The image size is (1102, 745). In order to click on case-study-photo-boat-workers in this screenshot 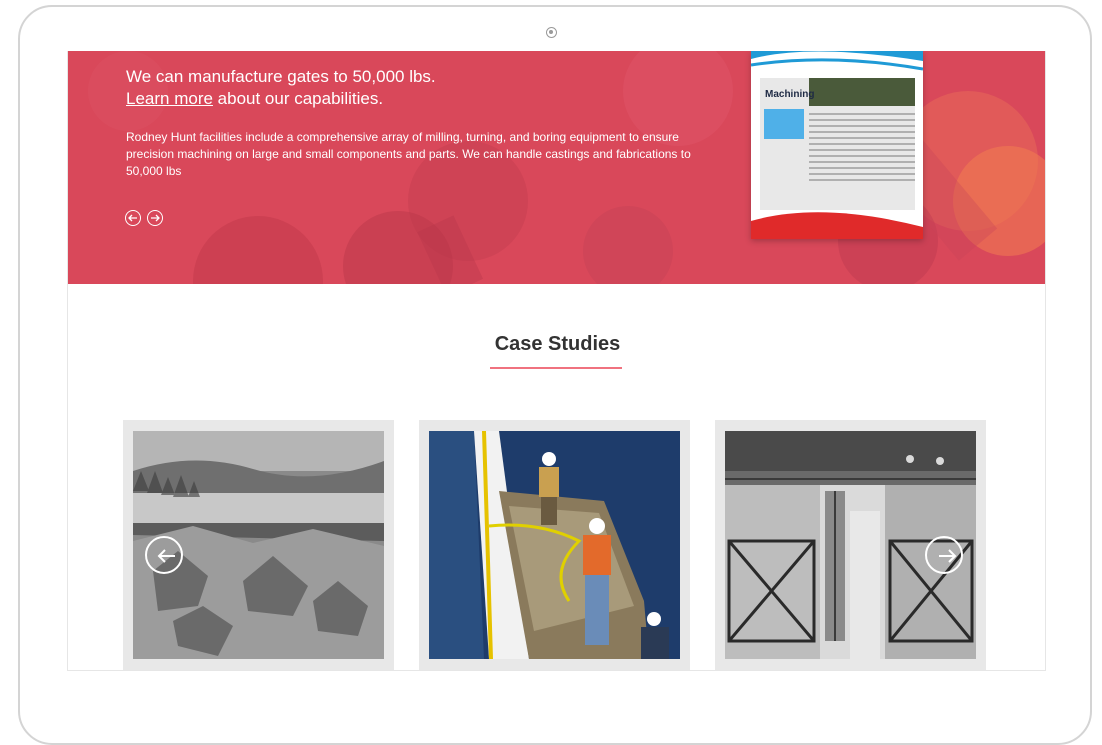, I will do `click(554, 545)`.